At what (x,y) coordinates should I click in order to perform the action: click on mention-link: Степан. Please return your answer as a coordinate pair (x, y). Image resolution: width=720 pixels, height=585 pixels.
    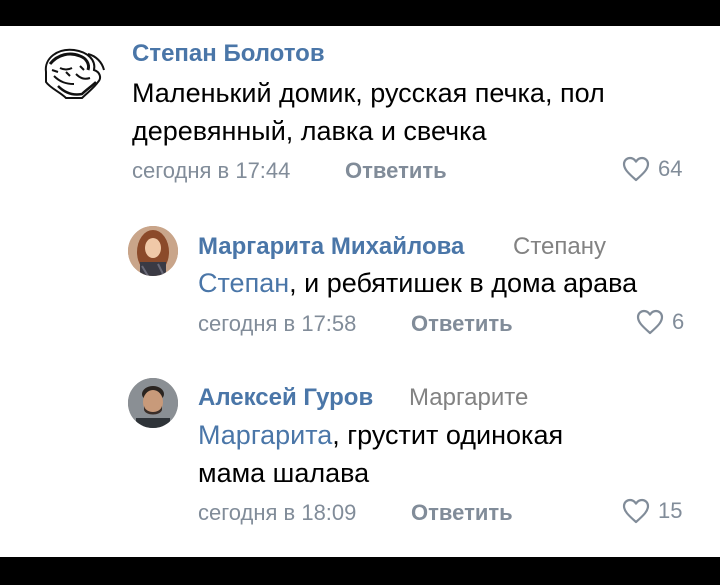
    Looking at the image, I should click on (243, 283).